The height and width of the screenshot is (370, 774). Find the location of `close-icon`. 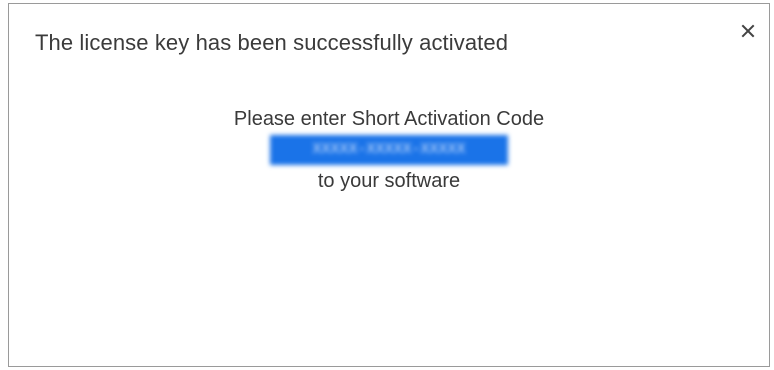

close-icon is located at coordinates (748, 31).